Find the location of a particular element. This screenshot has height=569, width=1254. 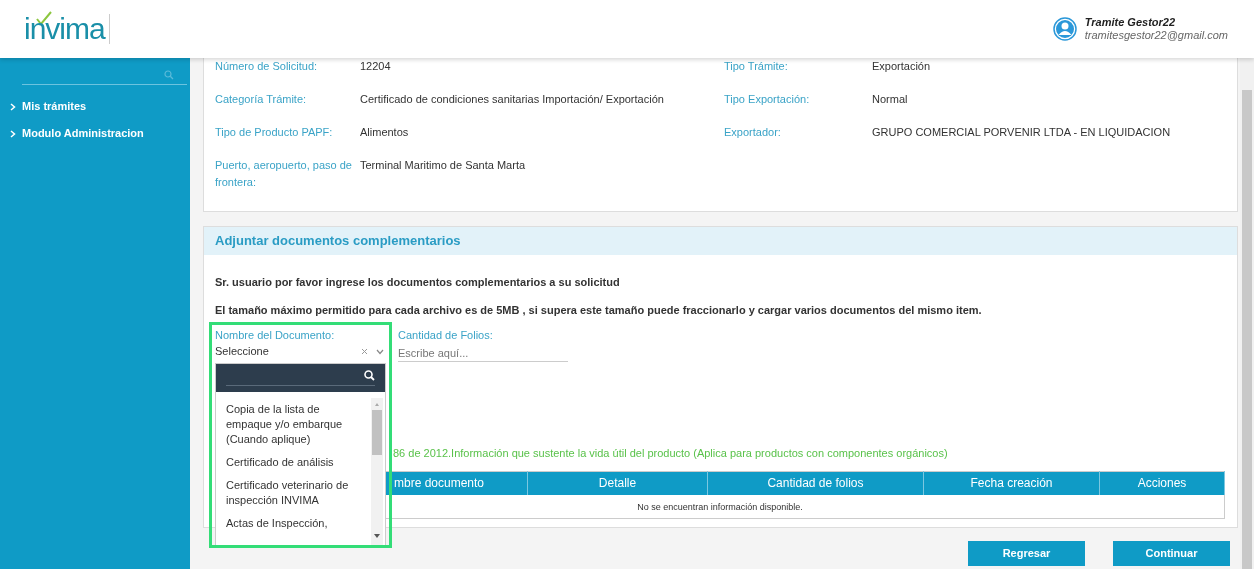

field-label: Número de Solicitud: is located at coordinates (267, 66).